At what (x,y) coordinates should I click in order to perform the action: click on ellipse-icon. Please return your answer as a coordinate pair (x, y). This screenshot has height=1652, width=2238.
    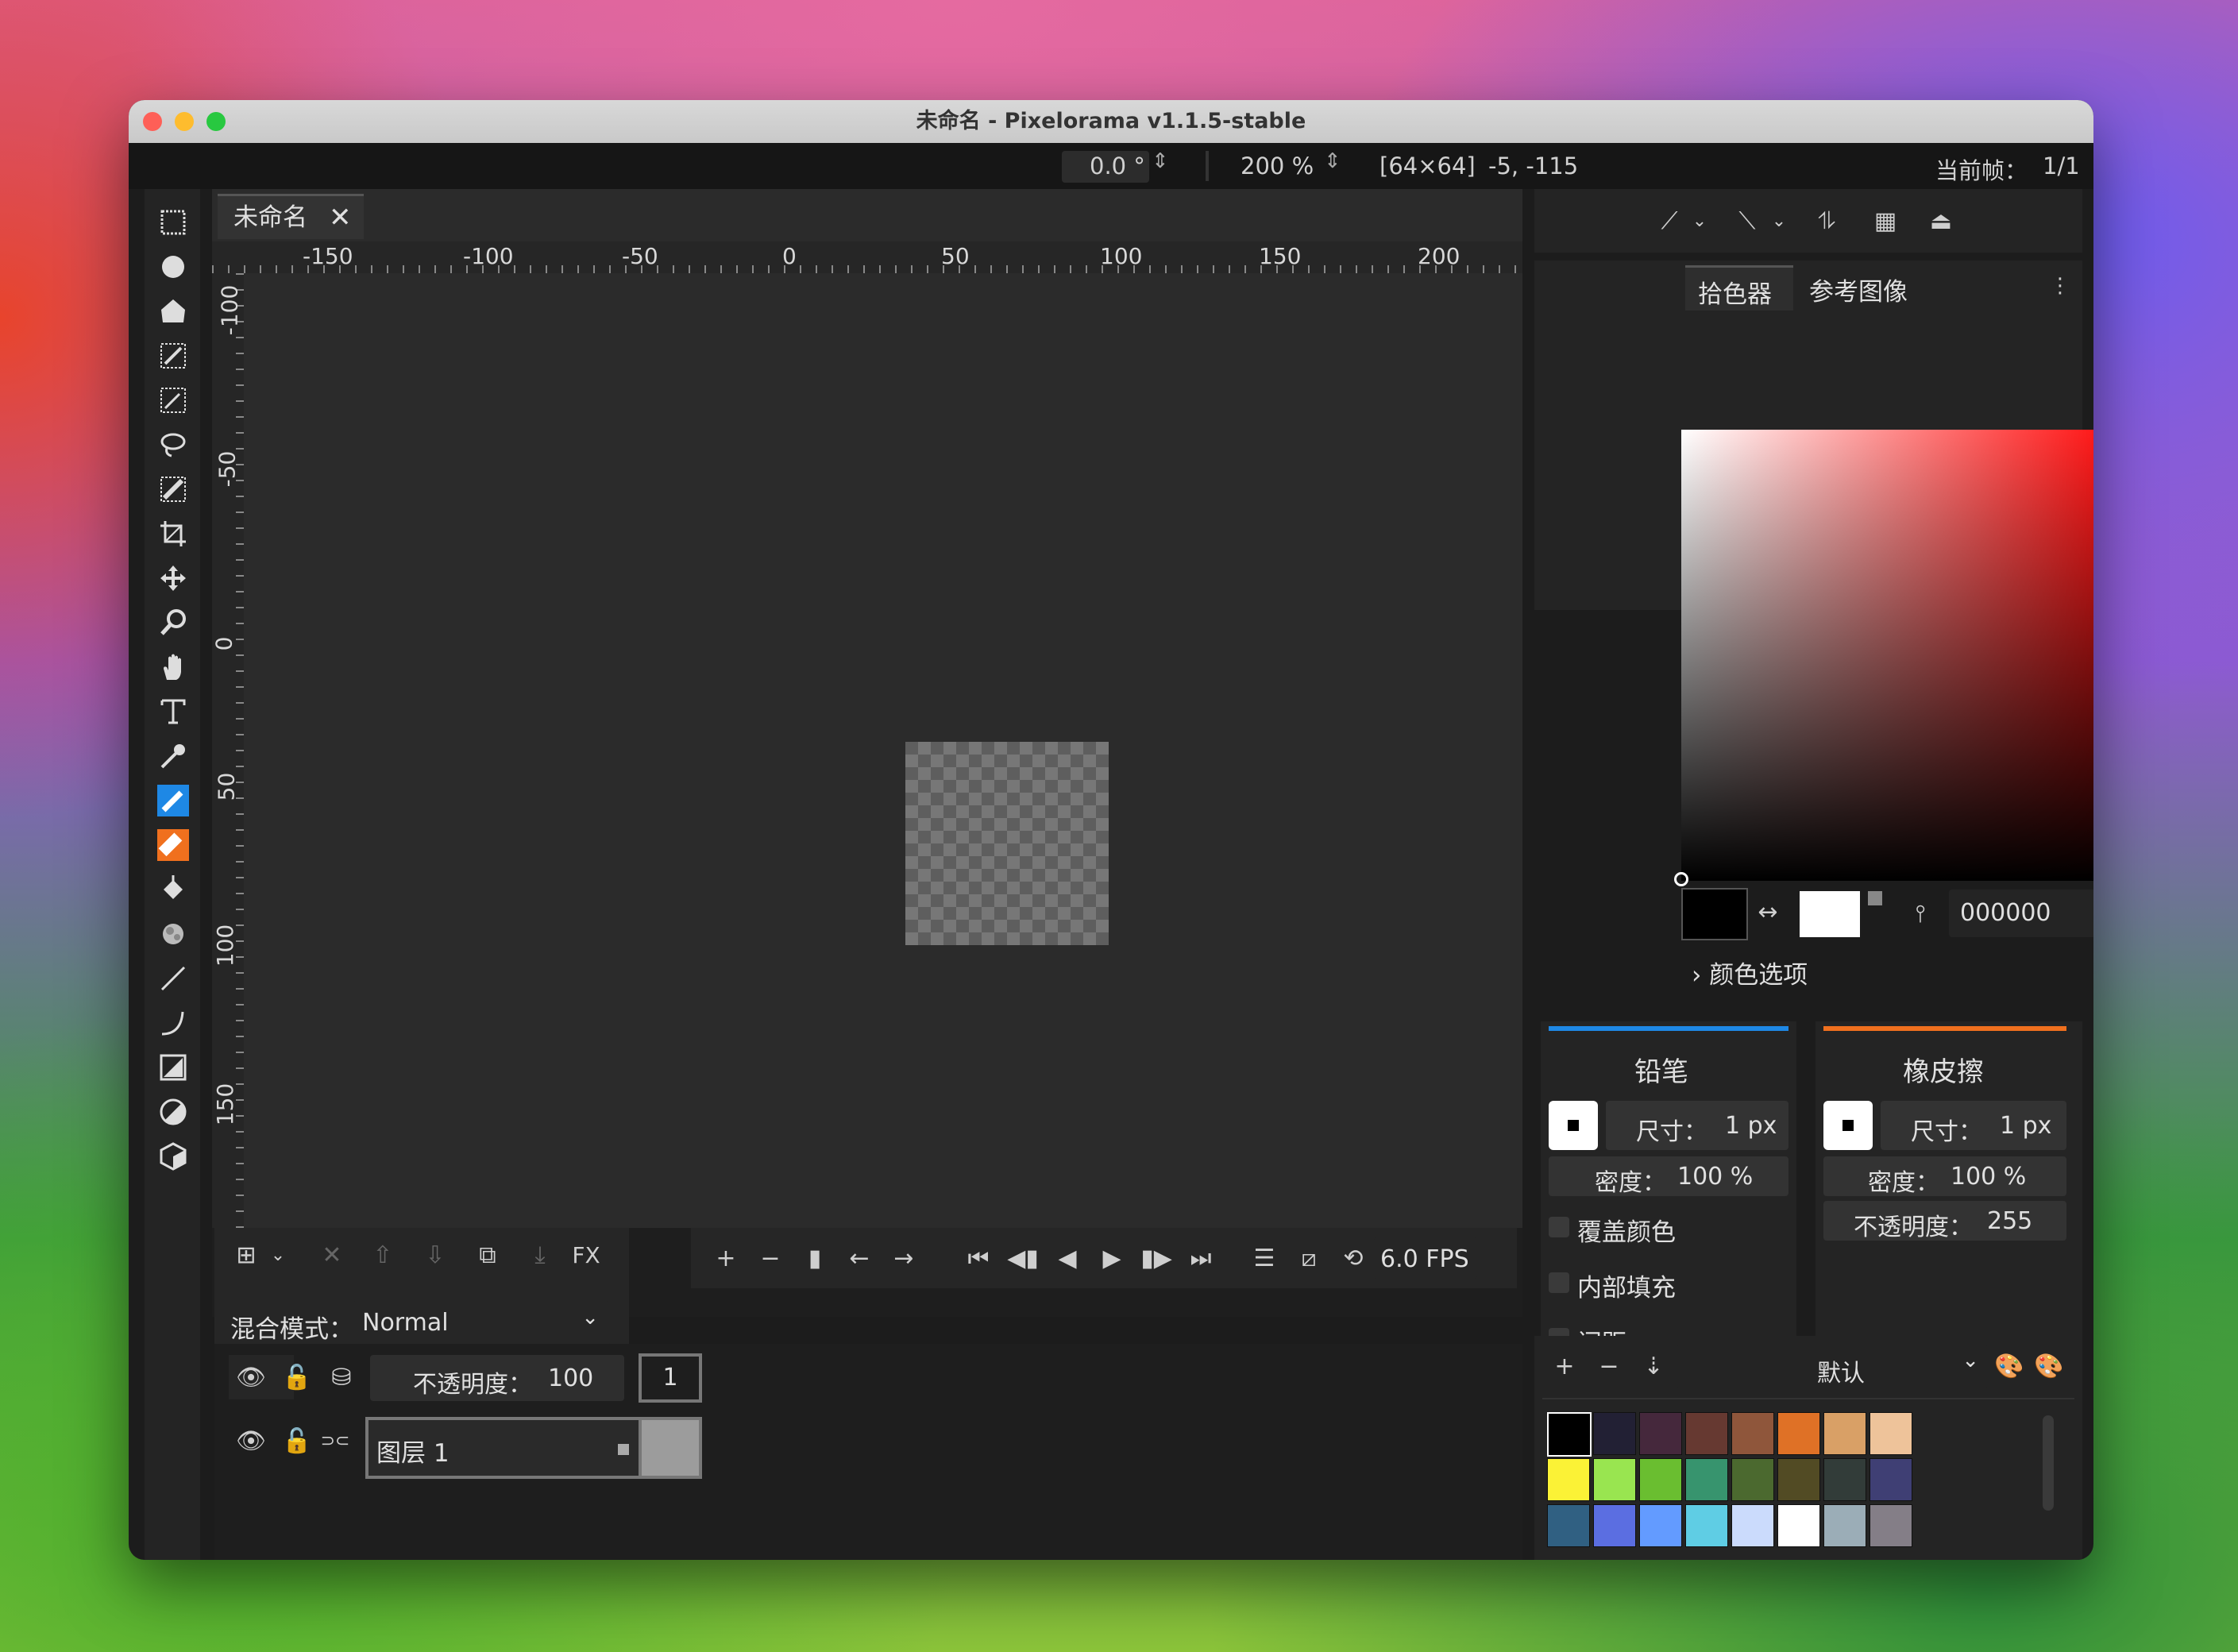
    Looking at the image, I should click on (173, 1112).